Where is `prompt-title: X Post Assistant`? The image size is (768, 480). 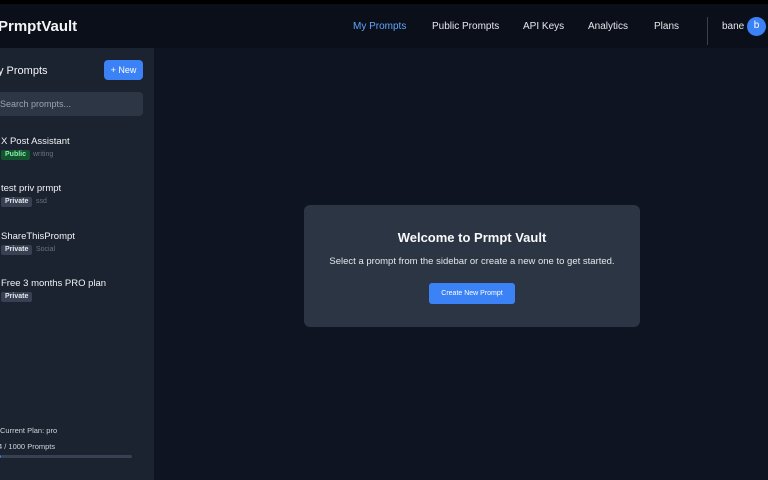
prompt-title: X Post Assistant is located at coordinates (35, 141).